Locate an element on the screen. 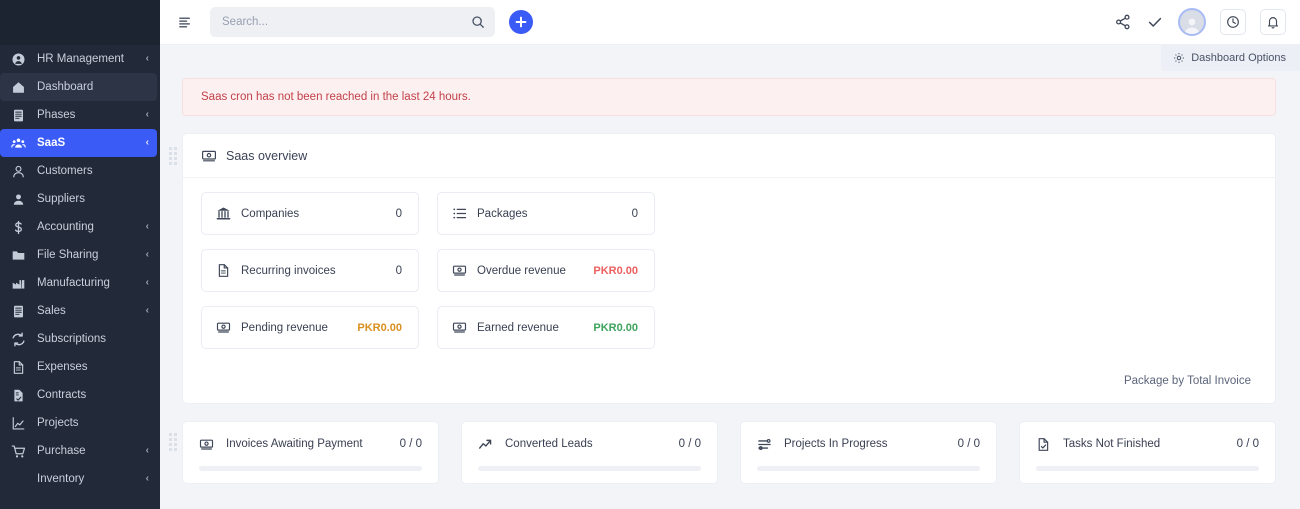 This screenshot has height=509, width=1300. contract-icon is located at coordinates (18, 395).